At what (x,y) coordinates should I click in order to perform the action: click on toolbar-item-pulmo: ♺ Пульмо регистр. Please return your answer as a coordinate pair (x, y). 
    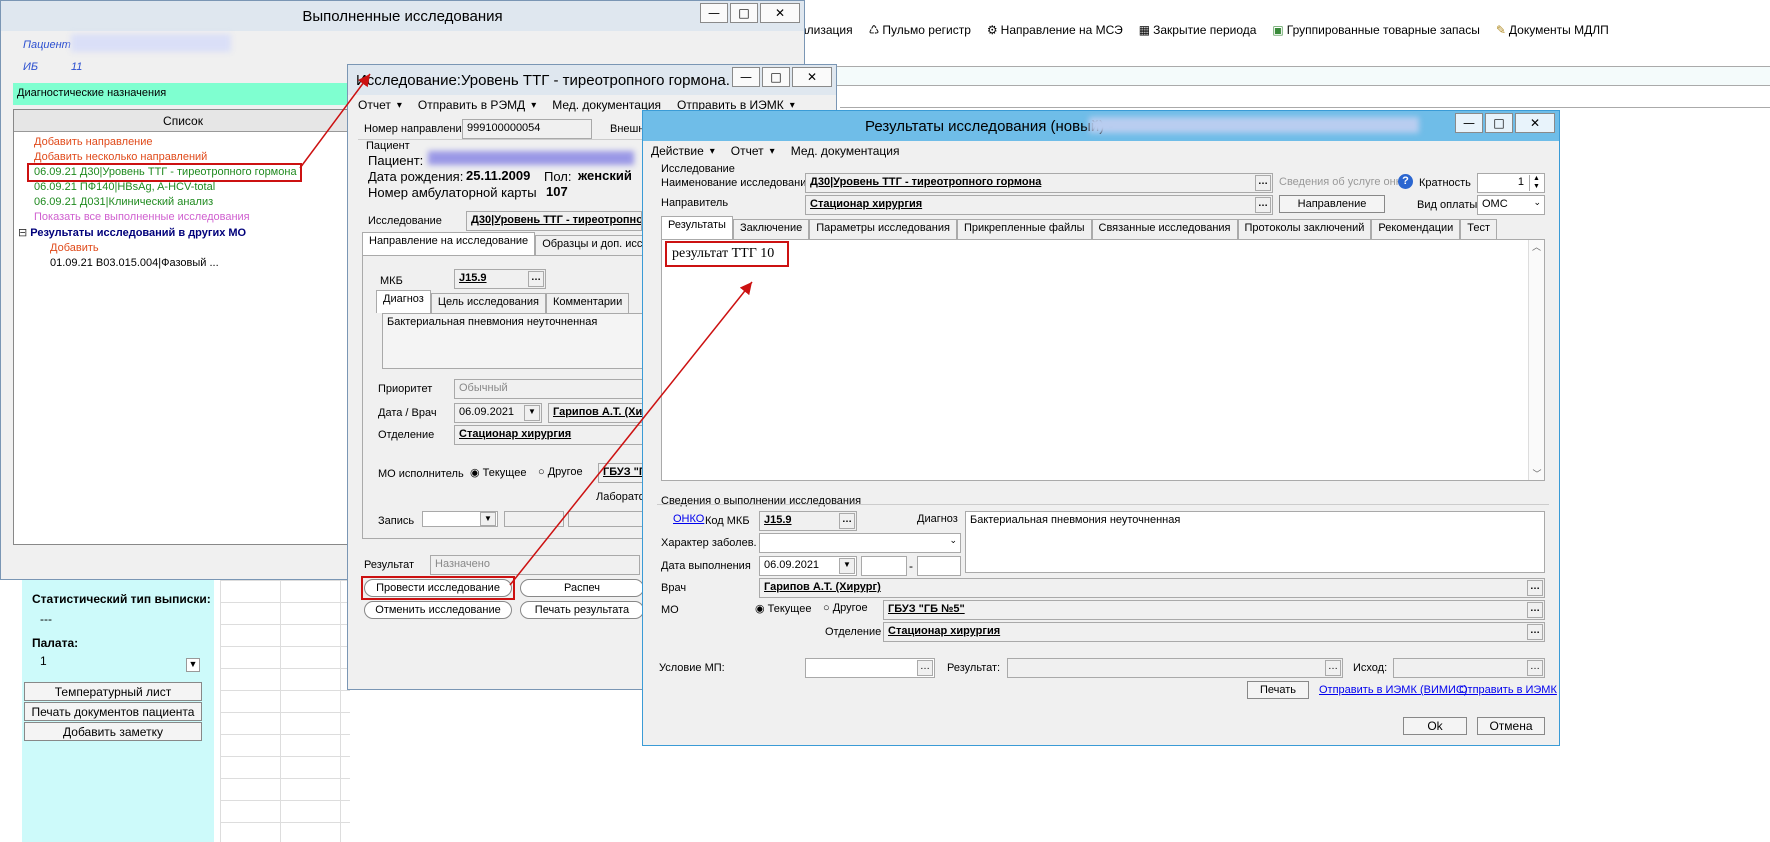
    Looking at the image, I should click on (920, 30).